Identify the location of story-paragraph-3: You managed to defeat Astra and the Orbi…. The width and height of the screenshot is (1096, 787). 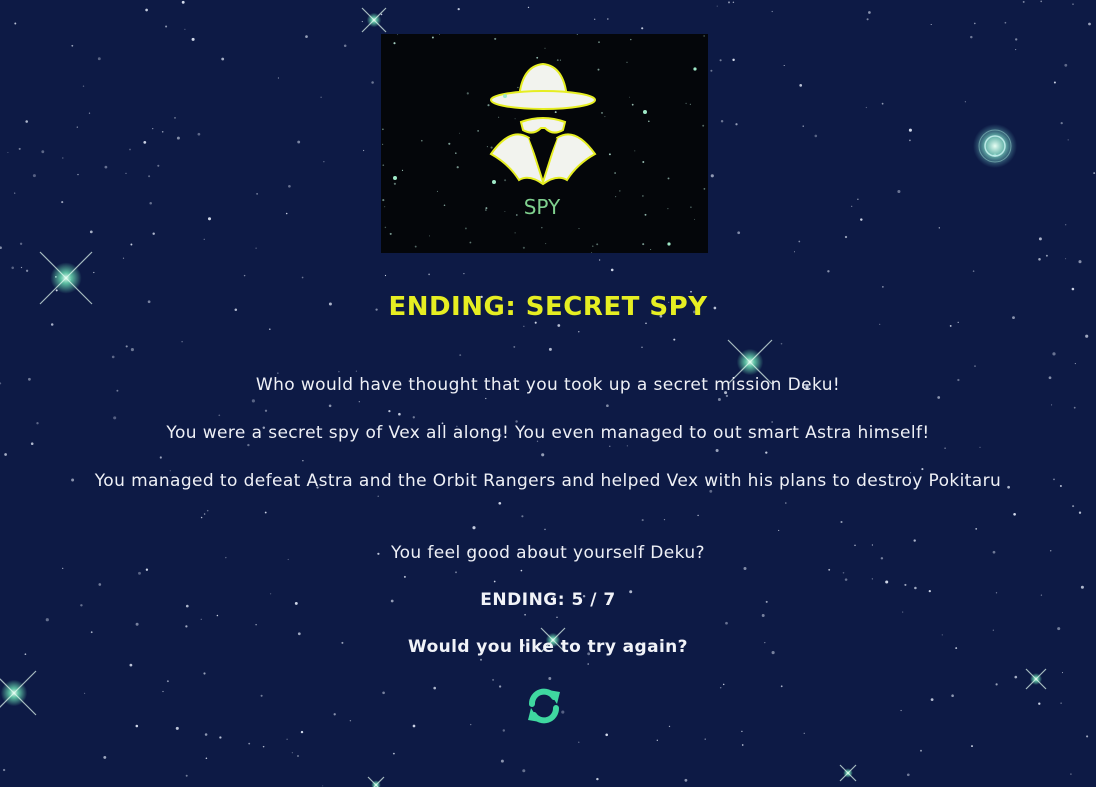
(548, 481).